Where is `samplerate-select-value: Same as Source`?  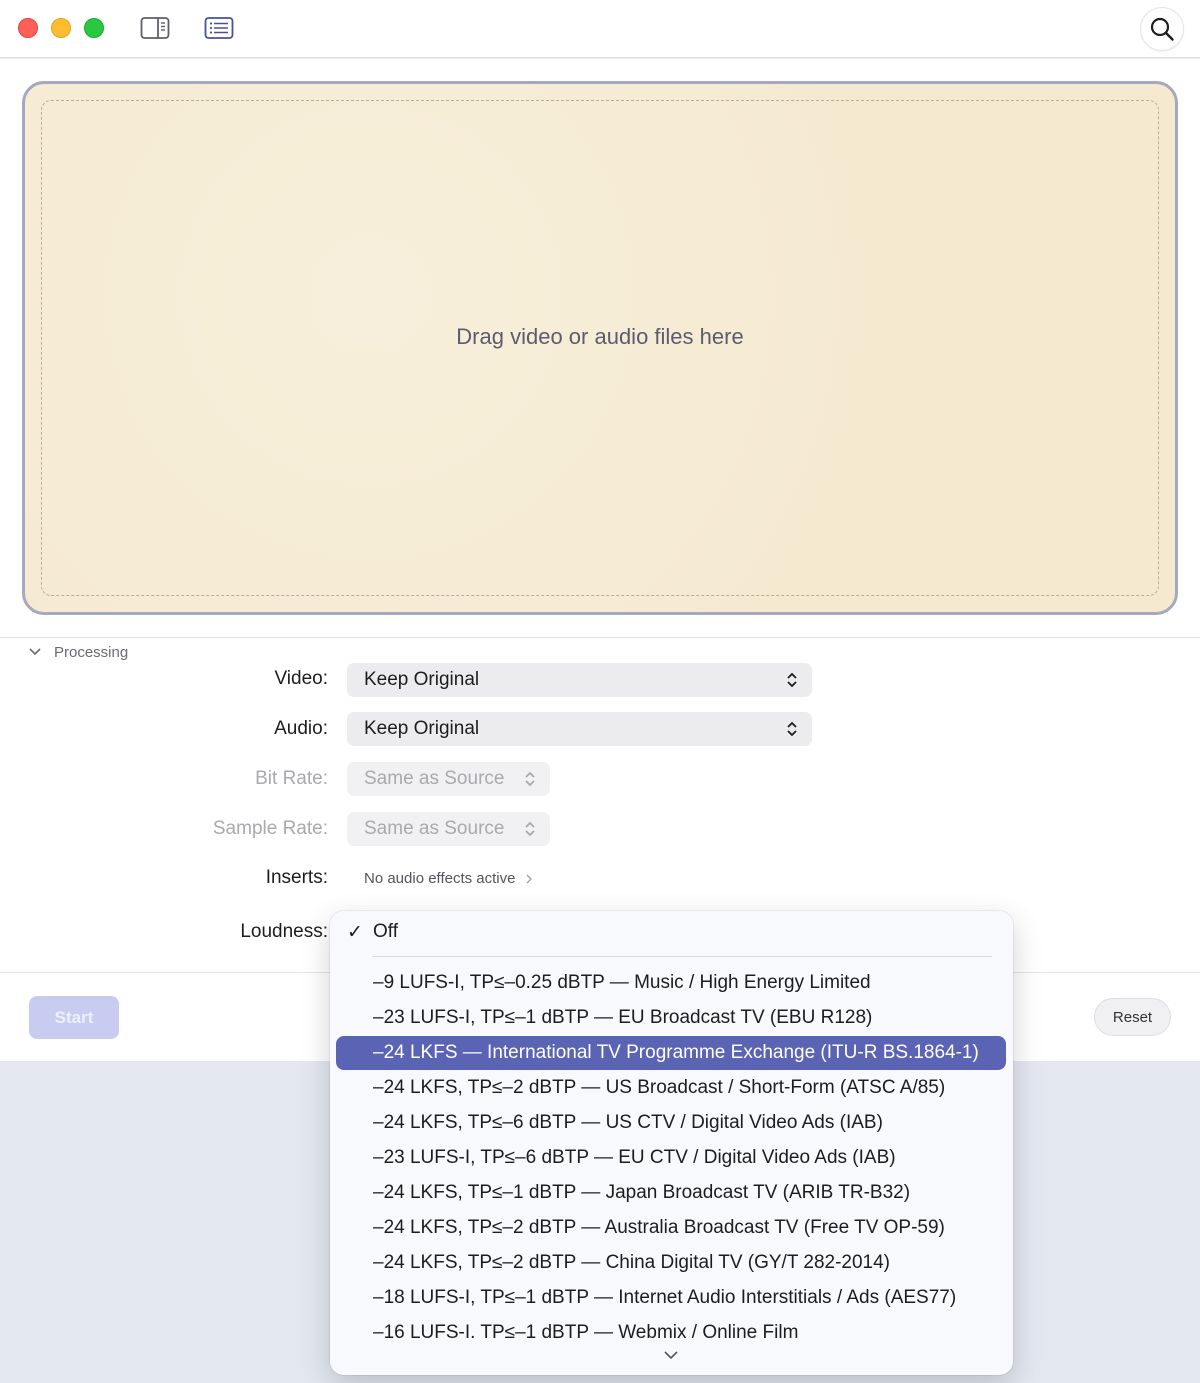
samplerate-select-value: Same as Source is located at coordinates (434, 828).